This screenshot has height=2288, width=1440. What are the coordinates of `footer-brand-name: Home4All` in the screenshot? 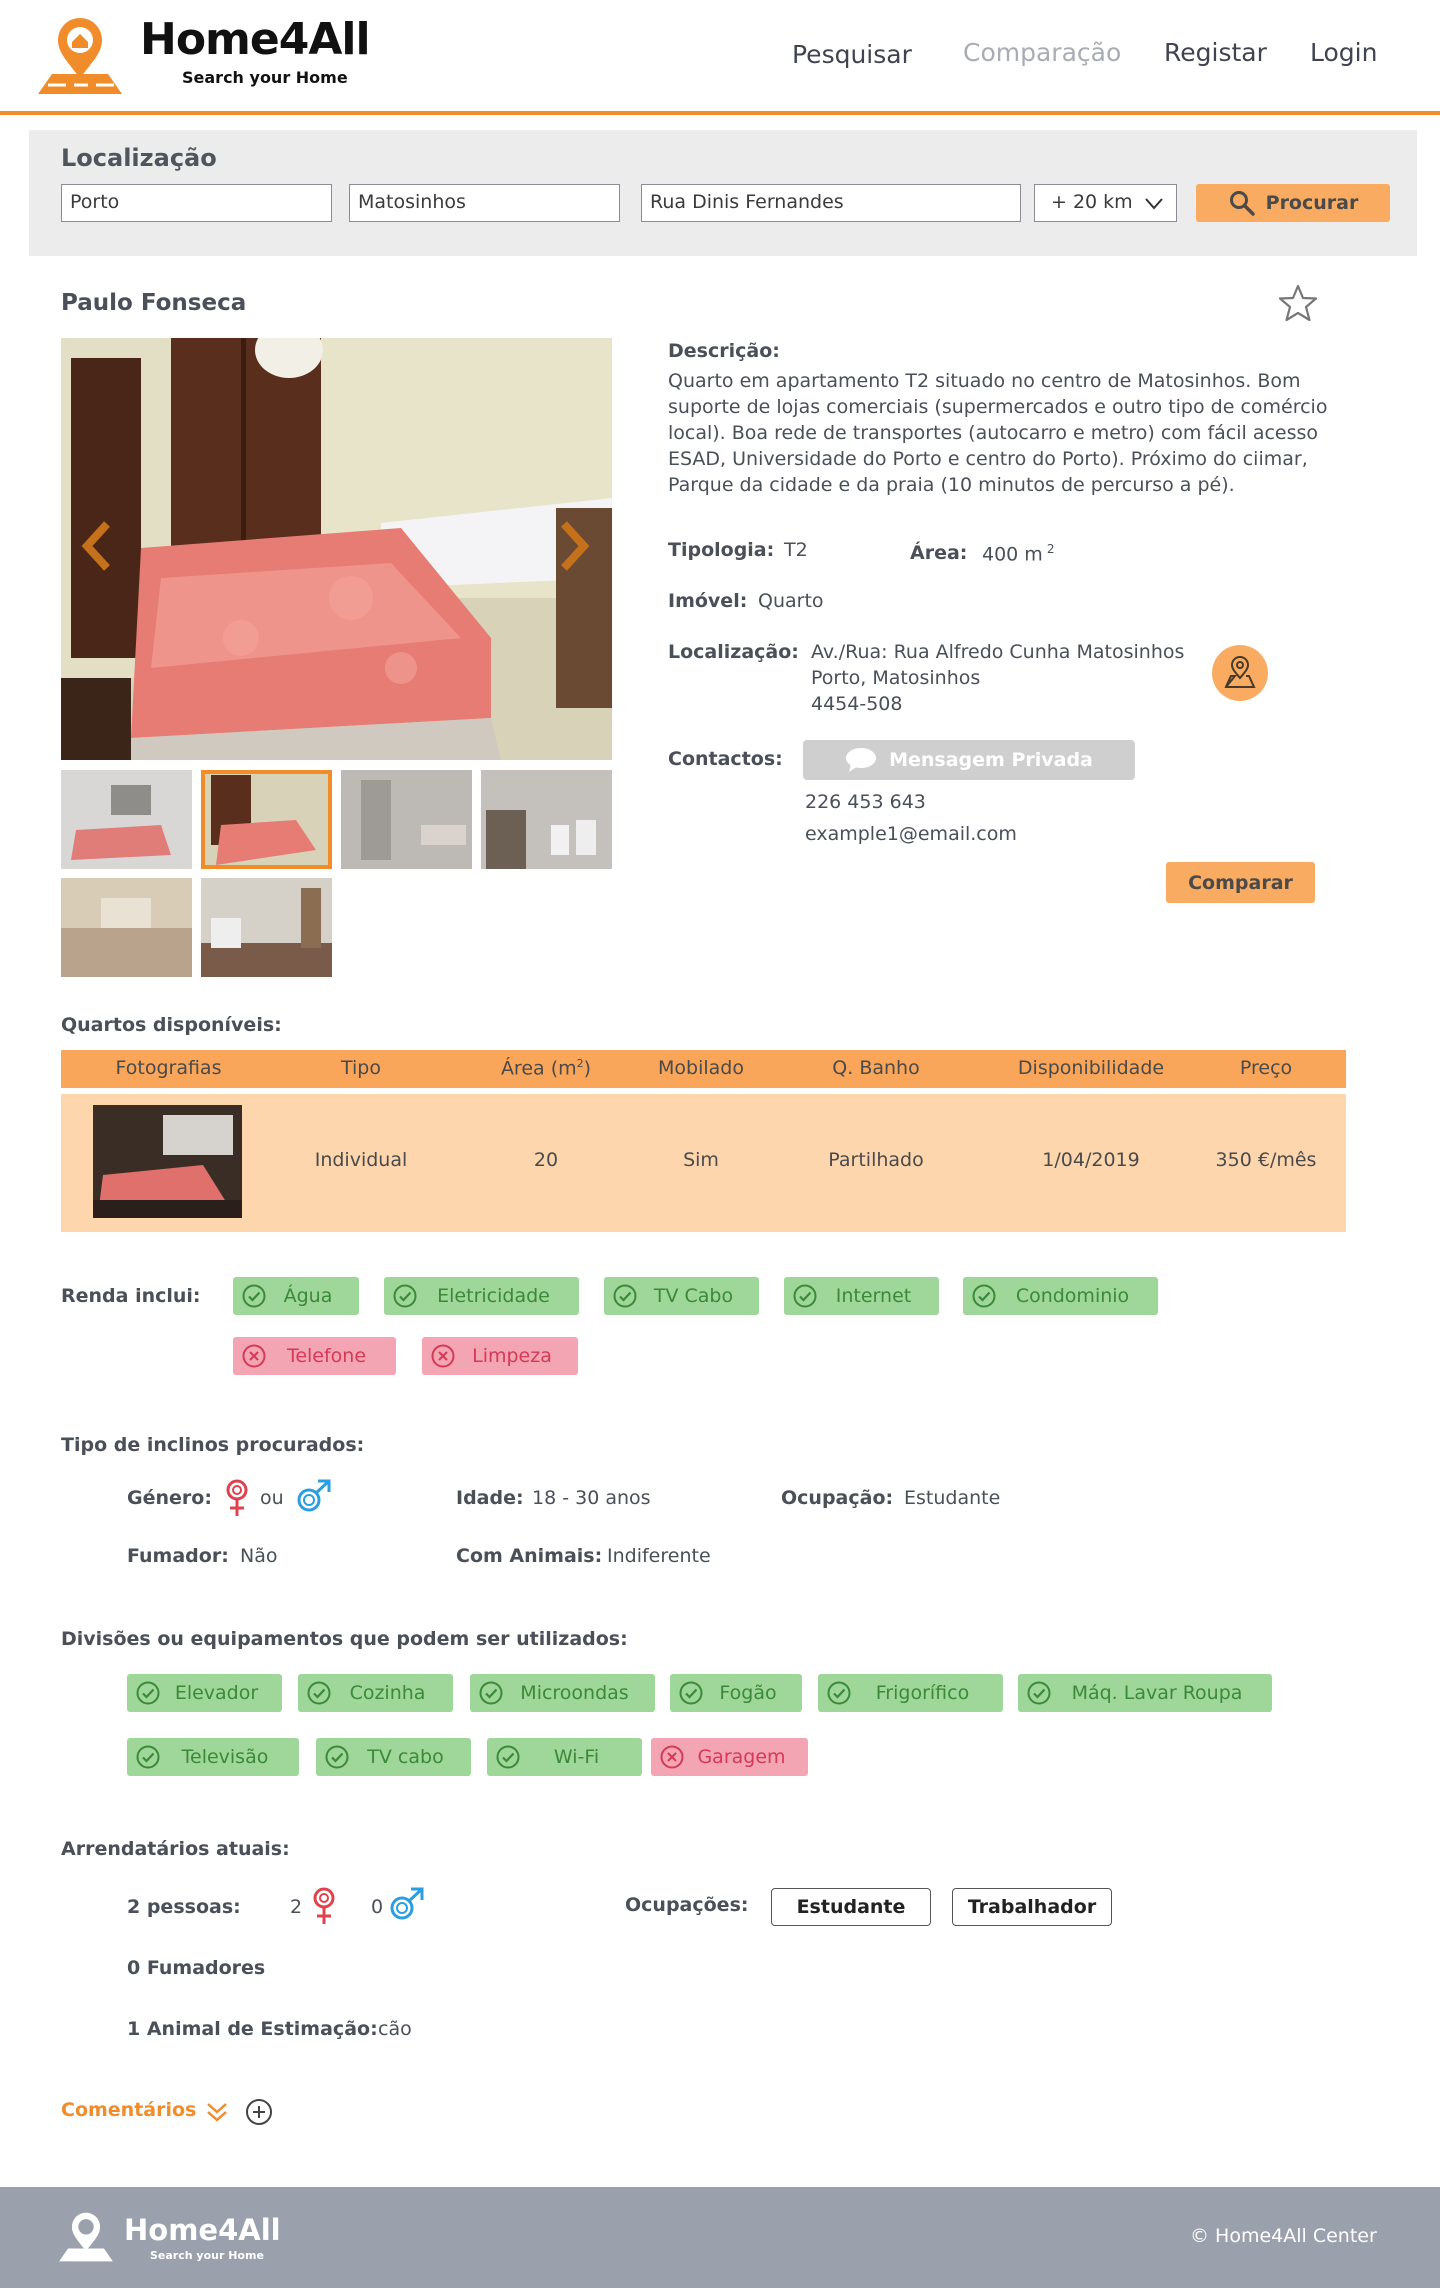 It's located at (202, 2230).